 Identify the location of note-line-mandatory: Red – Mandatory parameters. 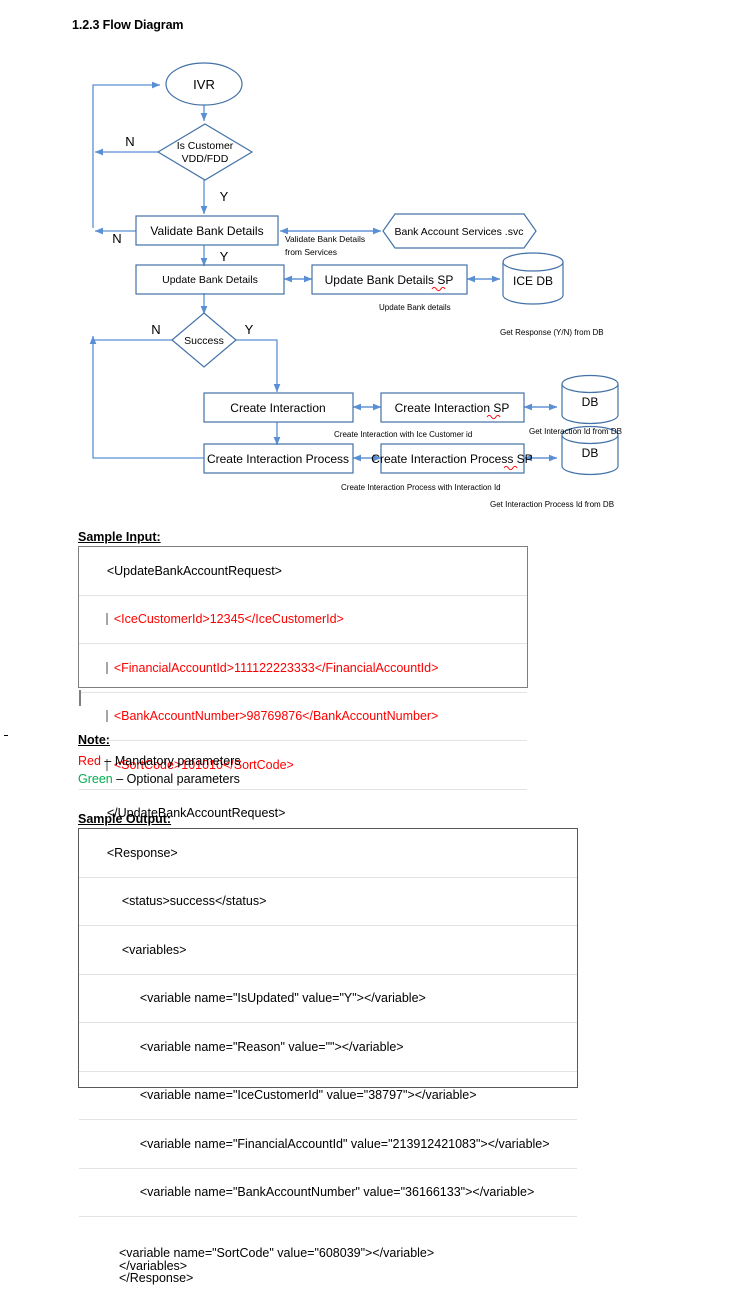
(288, 761).